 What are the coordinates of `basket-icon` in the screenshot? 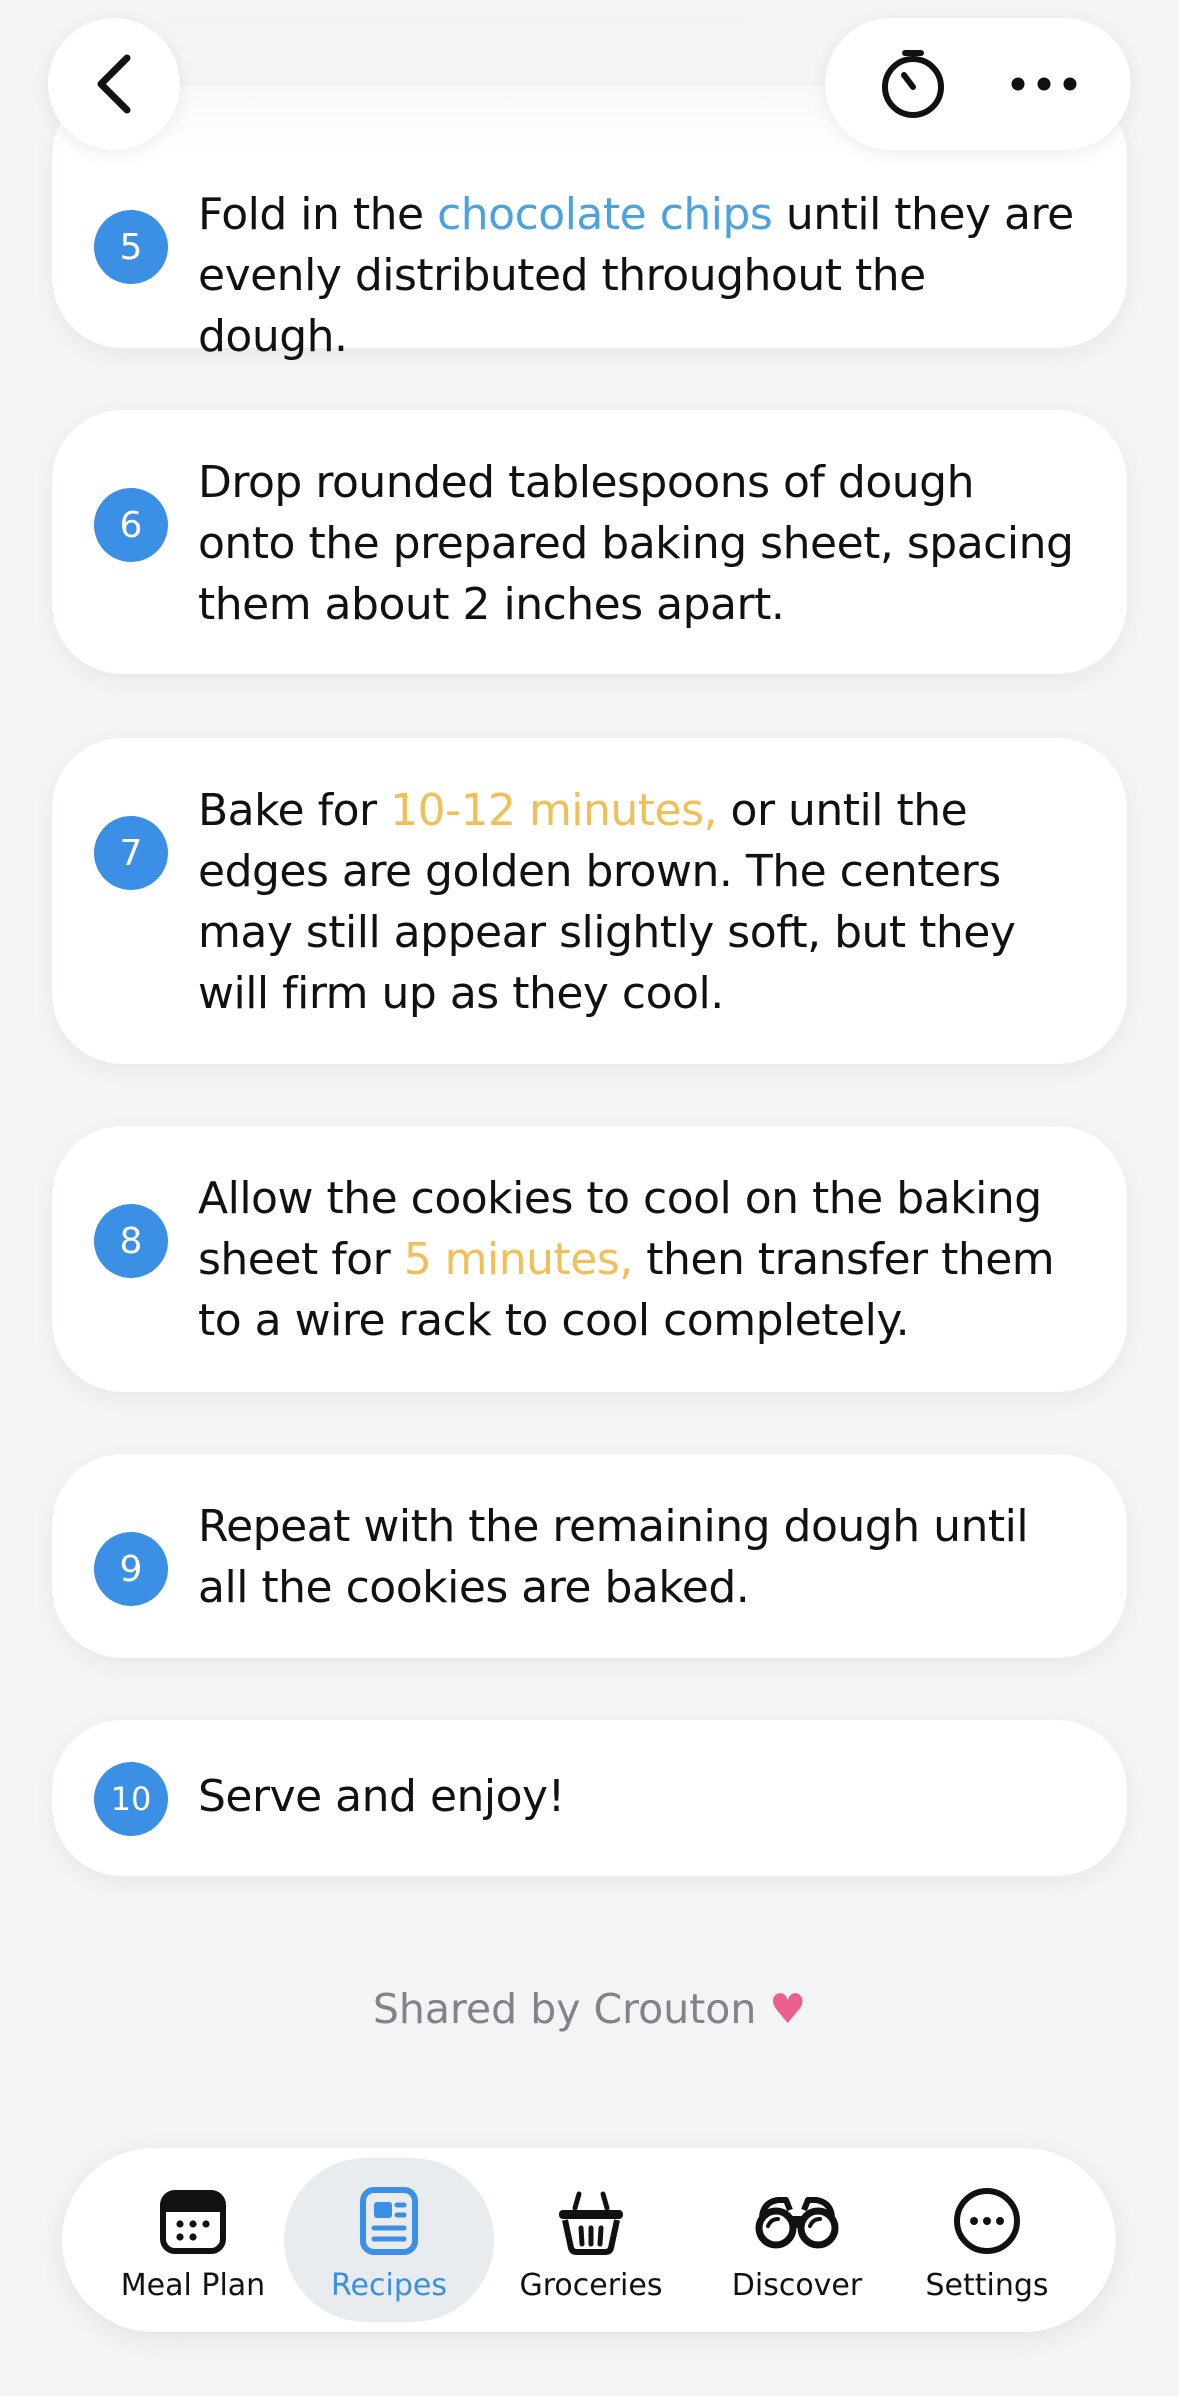 It's located at (591, 2223).